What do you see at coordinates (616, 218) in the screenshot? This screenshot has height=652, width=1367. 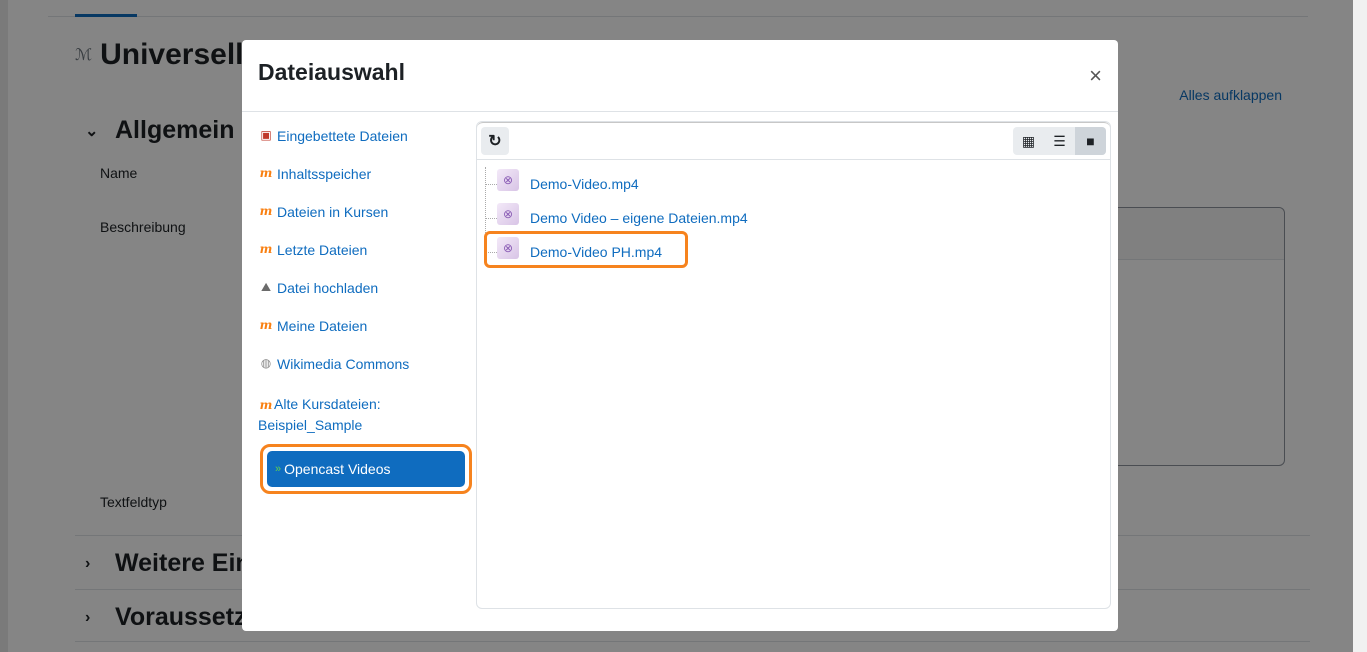 I see `file-item: ⊗ Demo Video – eigene Dateien.mp4` at bounding box center [616, 218].